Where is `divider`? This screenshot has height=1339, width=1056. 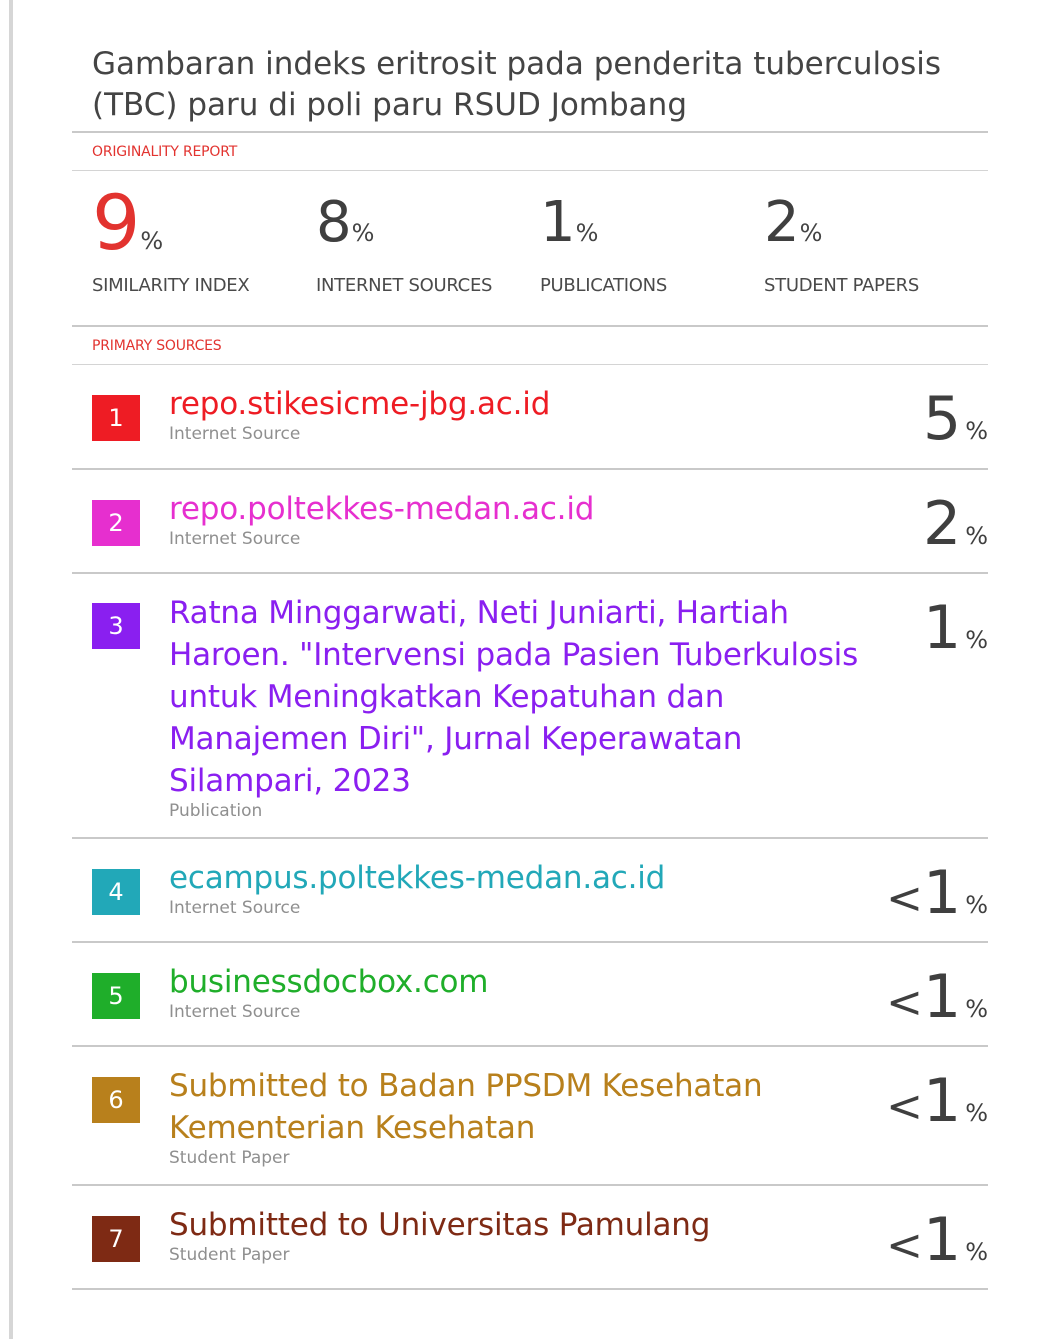 divider is located at coordinates (530, 1289).